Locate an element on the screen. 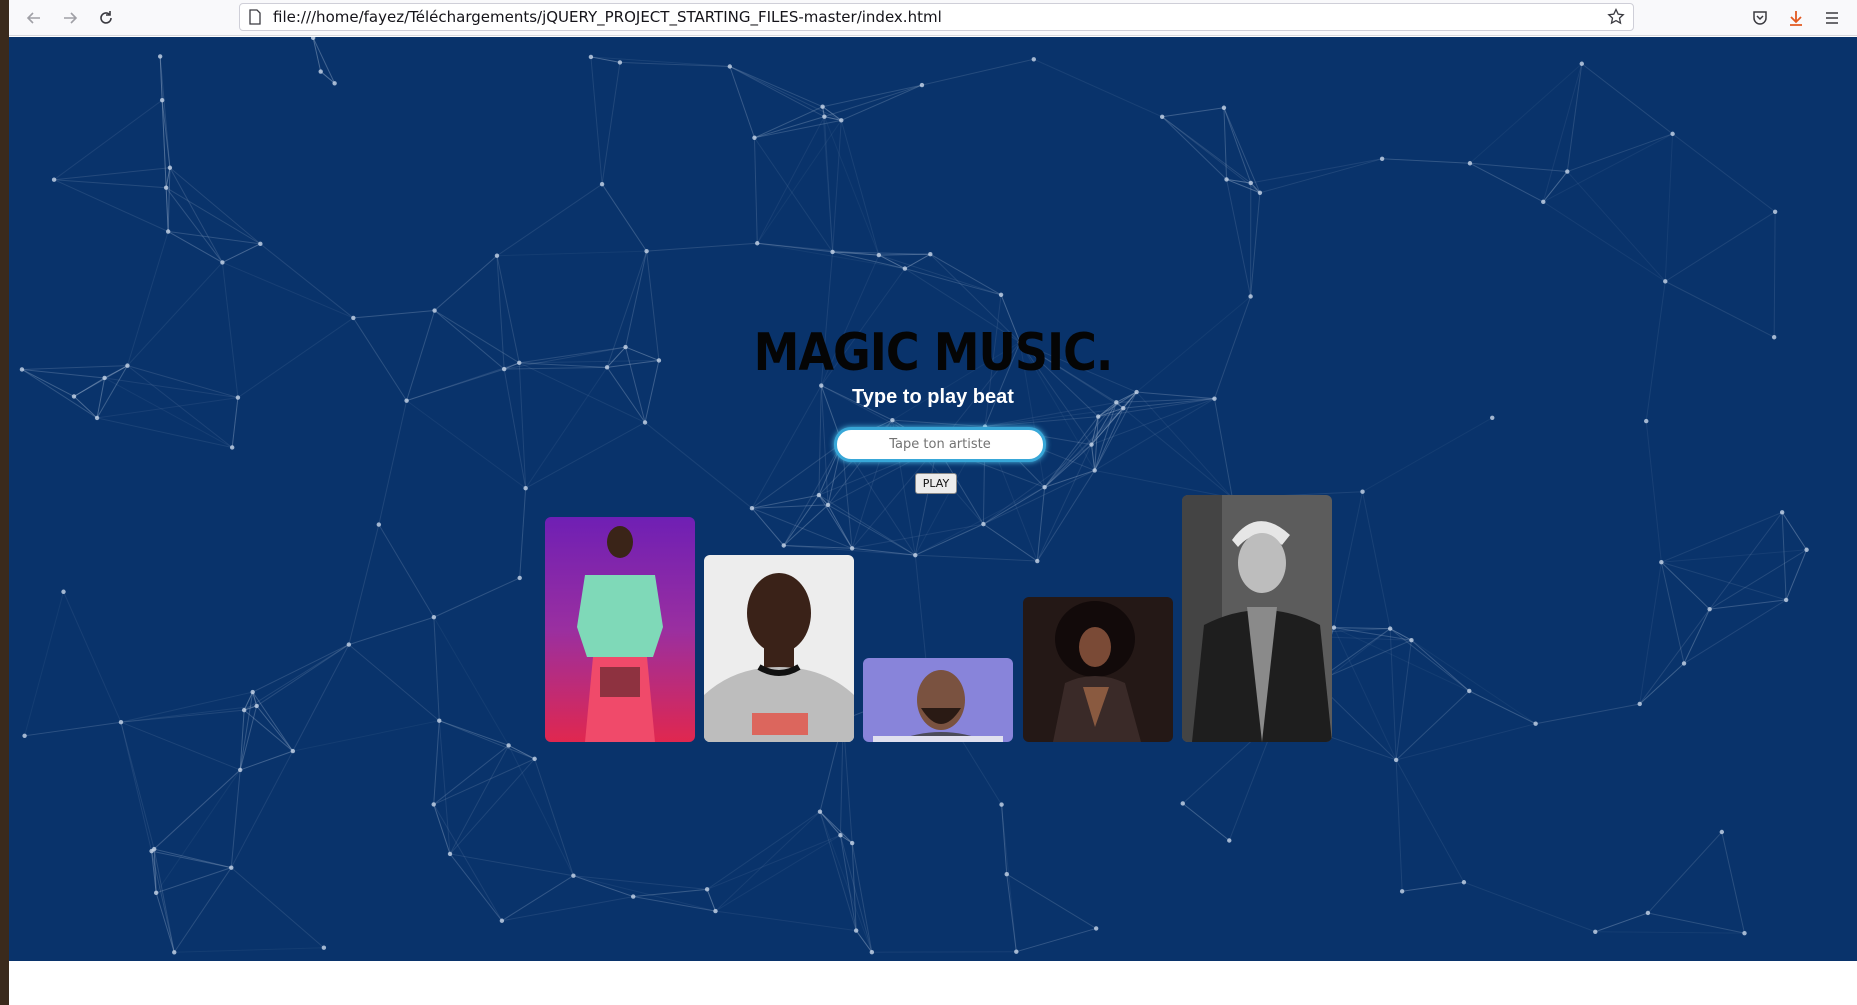 The height and width of the screenshot is (1005, 1857). page-subtitle: Type to play beat is located at coordinates (933, 397).